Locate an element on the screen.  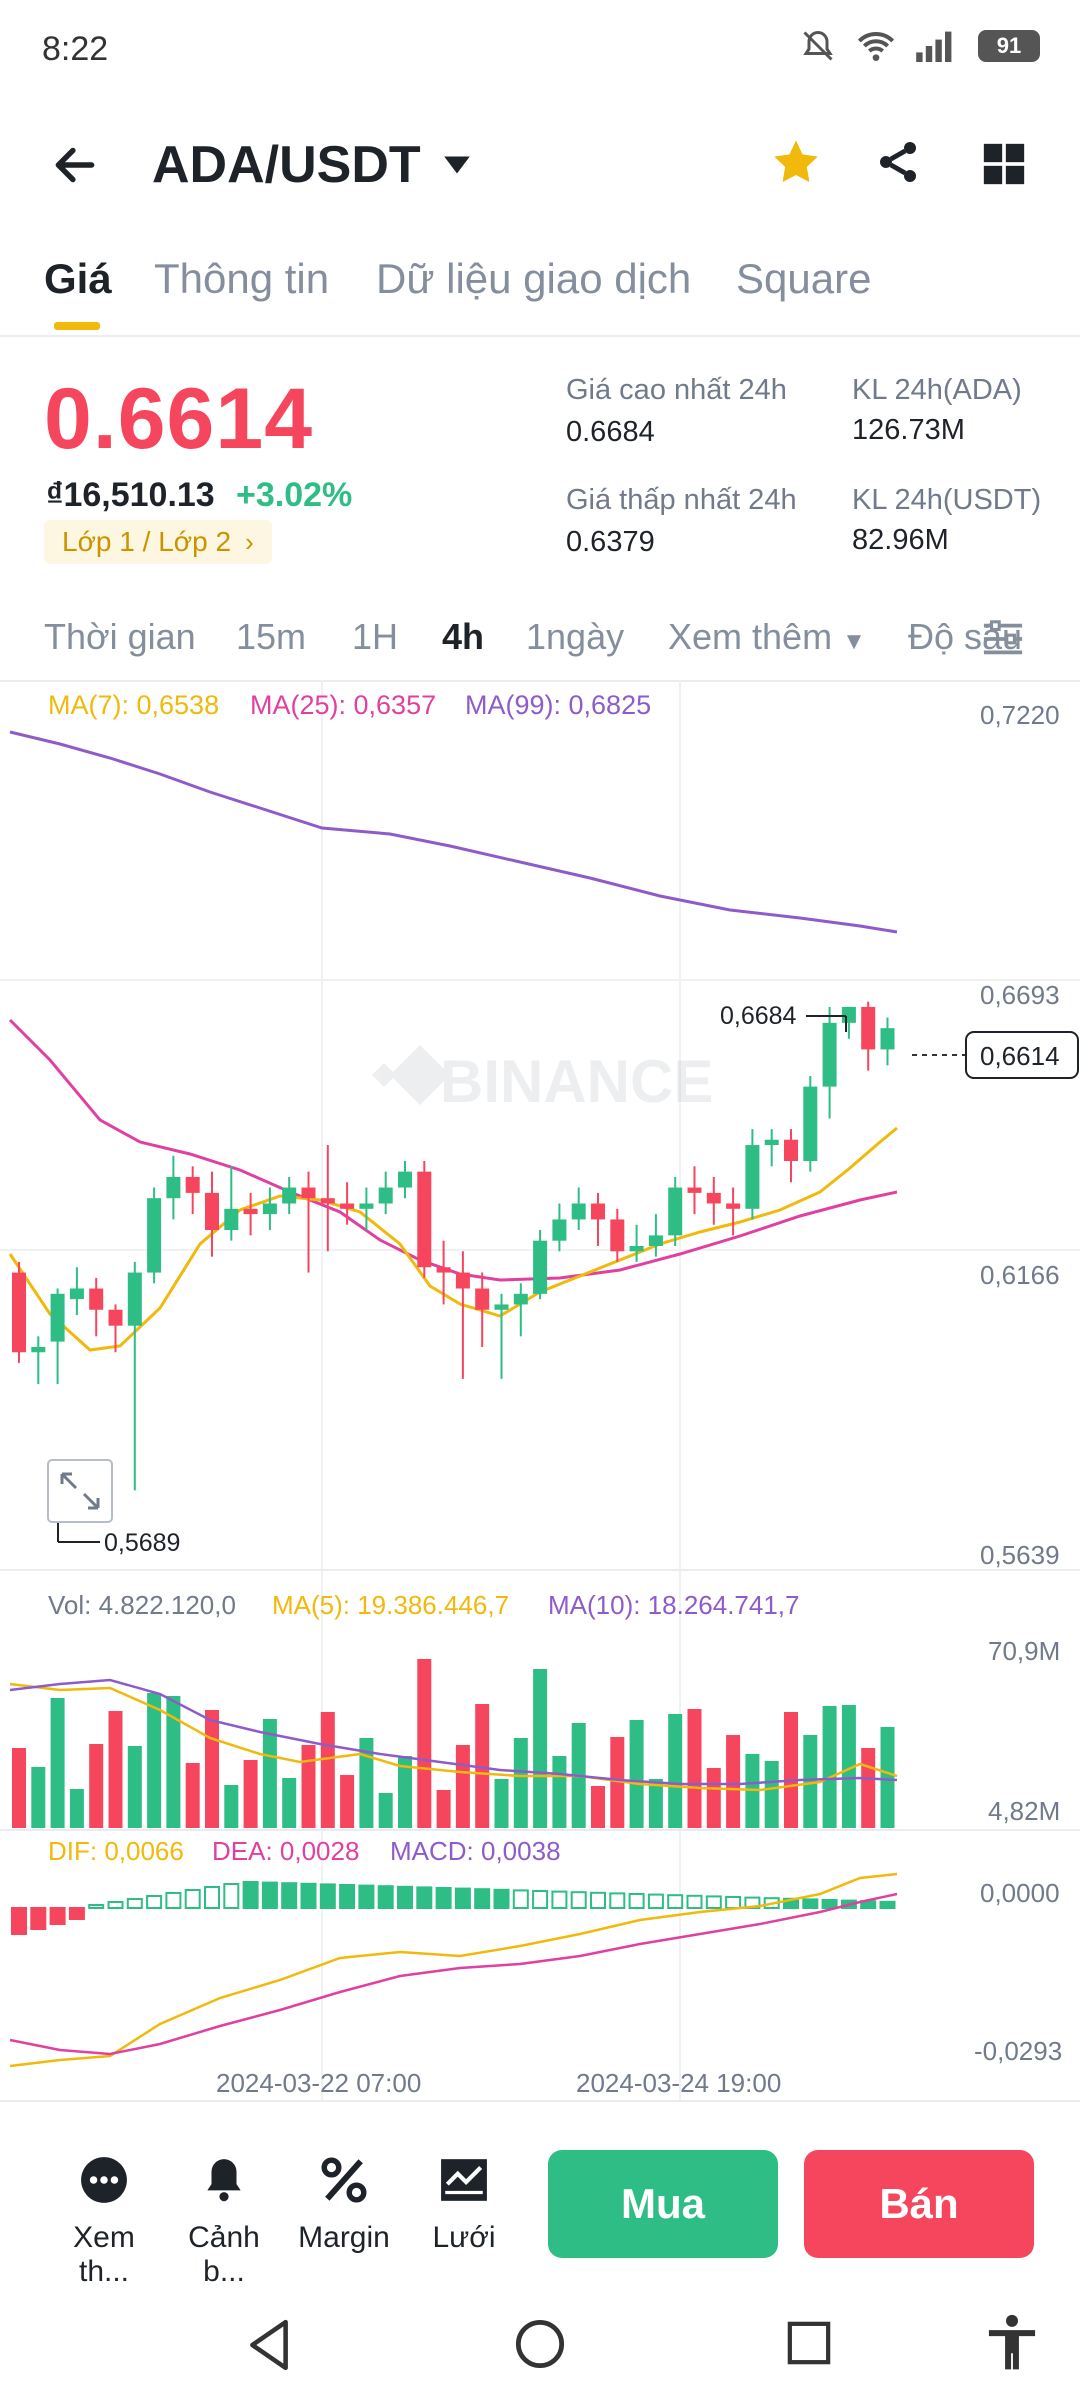
interval-1h: 1H is located at coordinates (375, 637).